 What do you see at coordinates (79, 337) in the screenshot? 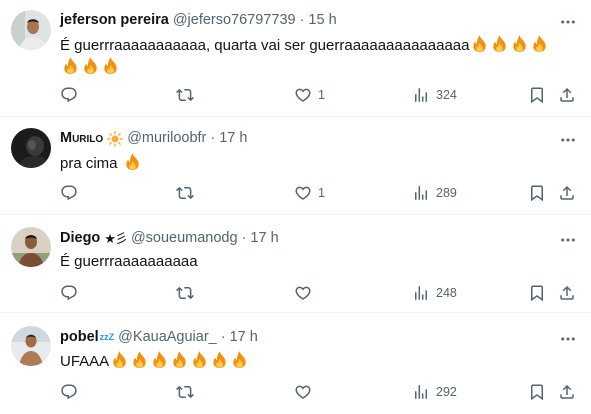
I see `display-name: pobel` at bounding box center [79, 337].